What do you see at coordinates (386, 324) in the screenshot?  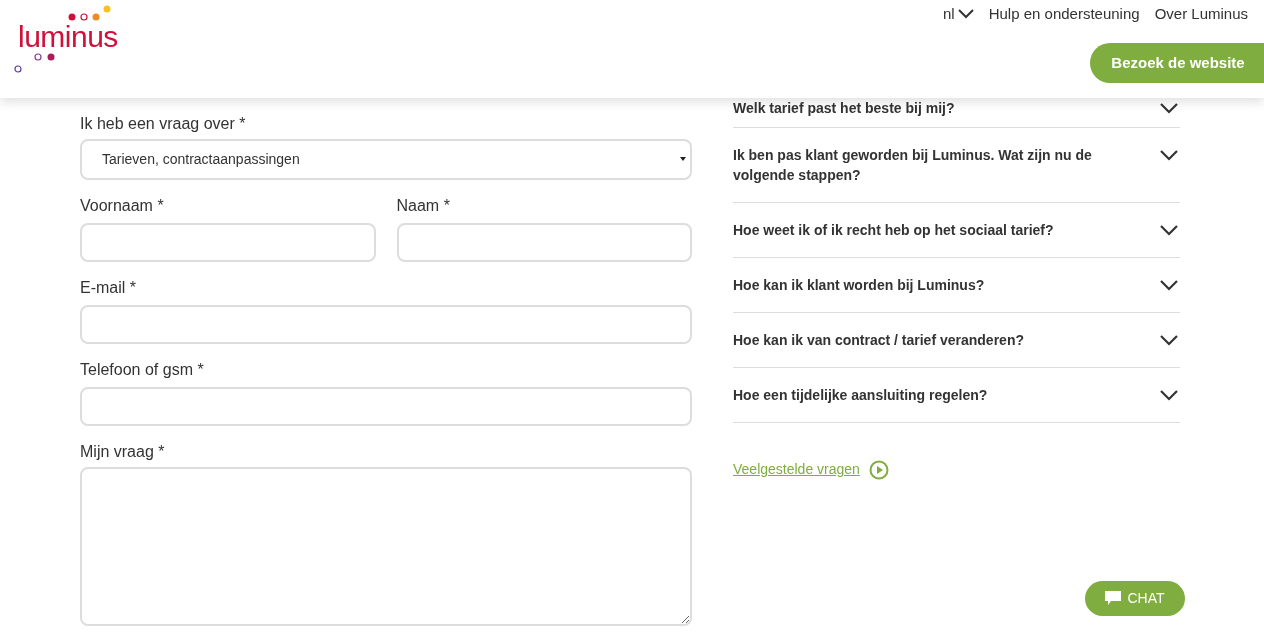 I see `email-input` at bounding box center [386, 324].